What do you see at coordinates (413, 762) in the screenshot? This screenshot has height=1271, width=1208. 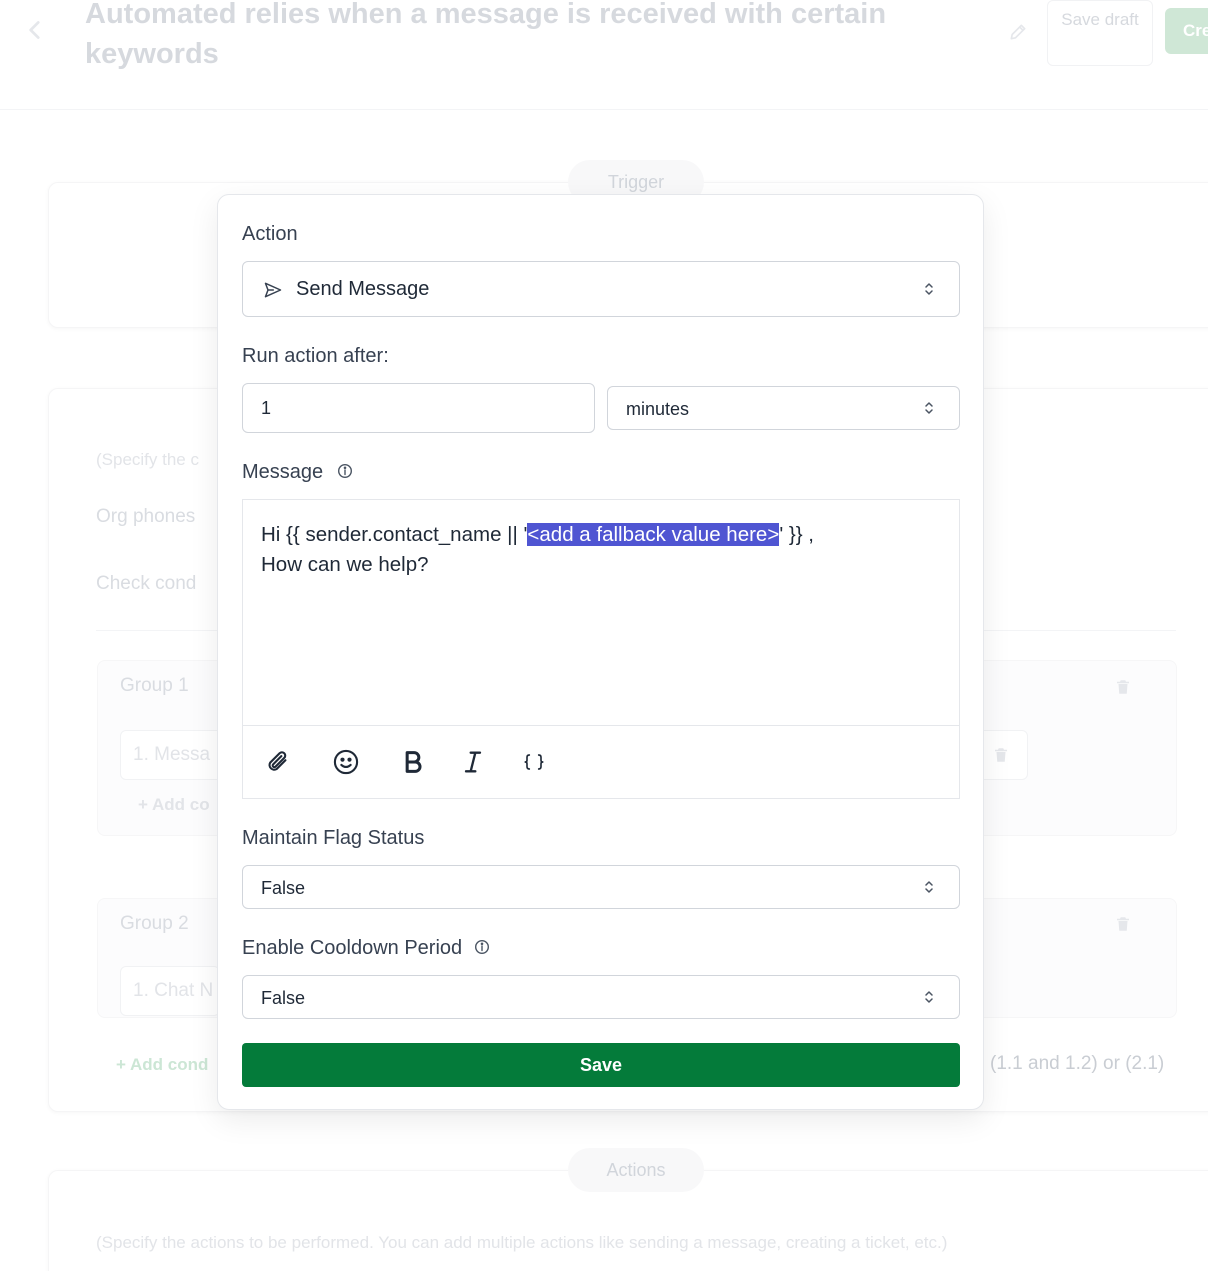 I see `bold-icon` at bounding box center [413, 762].